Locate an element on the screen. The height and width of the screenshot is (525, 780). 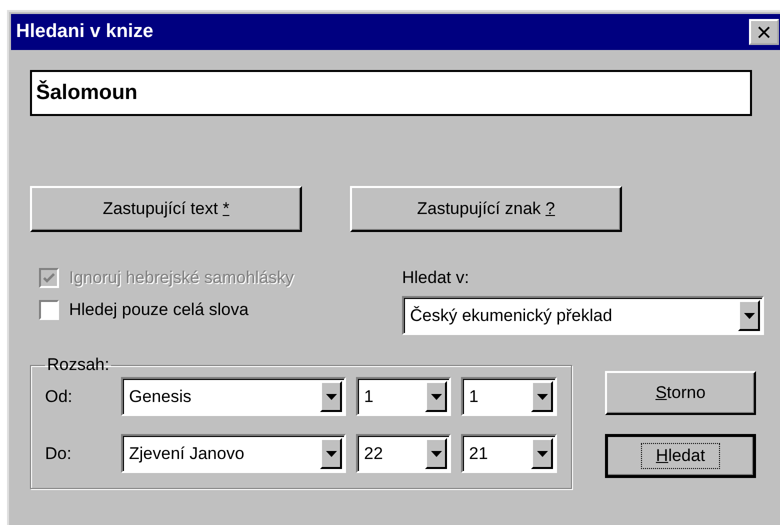
checkbox-label: Ignoruj hebrejské samohlásky is located at coordinates (181, 278).